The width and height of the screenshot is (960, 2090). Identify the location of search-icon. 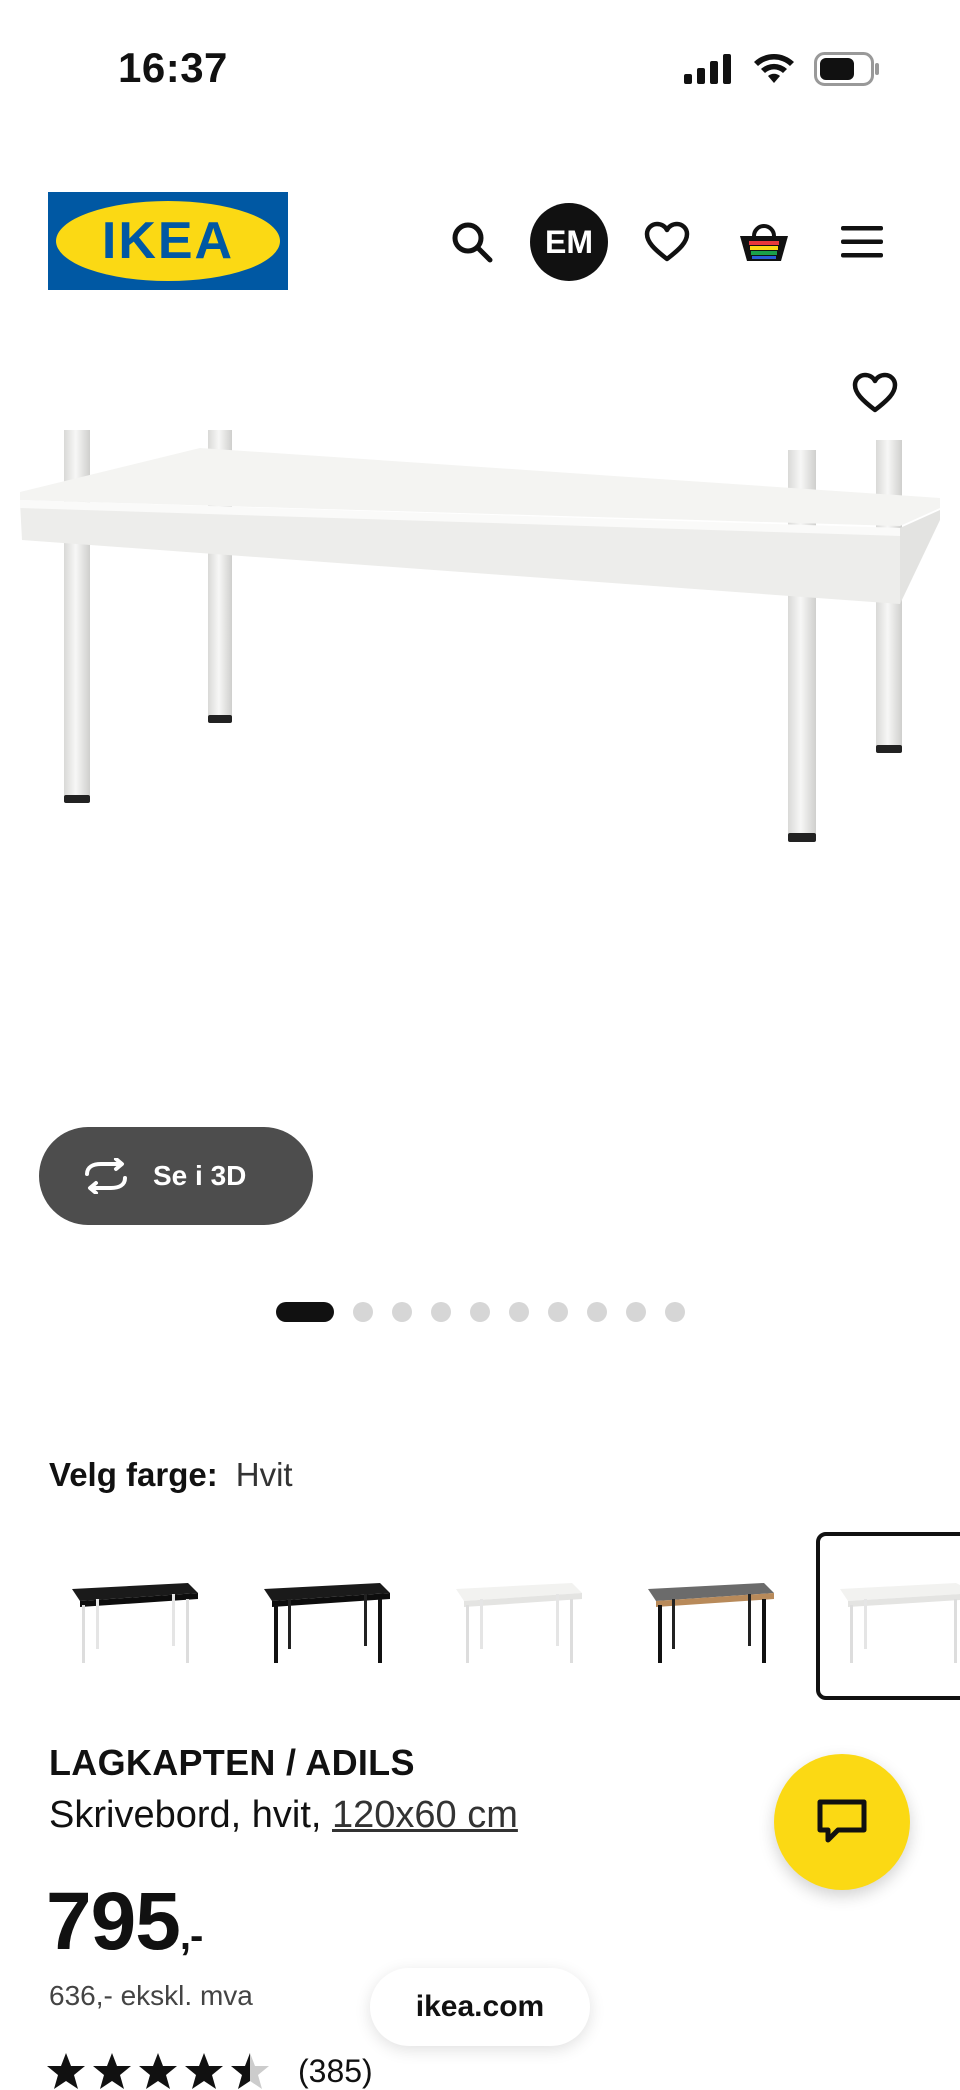
(472, 242).